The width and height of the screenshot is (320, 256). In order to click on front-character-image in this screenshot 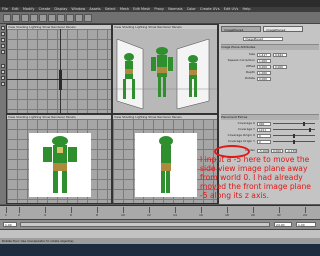, I will do `click(60, 164)`.